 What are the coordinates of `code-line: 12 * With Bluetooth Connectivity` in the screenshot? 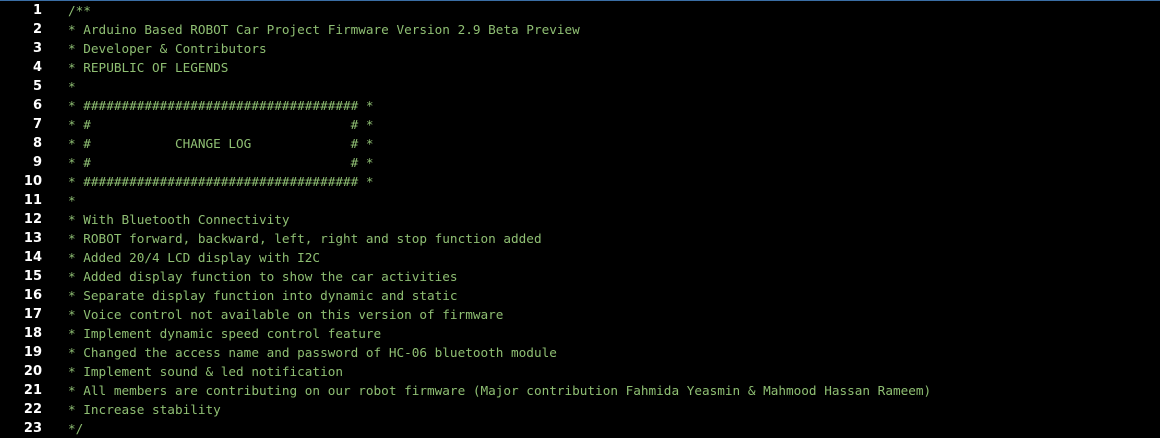 It's located at (580, 219).